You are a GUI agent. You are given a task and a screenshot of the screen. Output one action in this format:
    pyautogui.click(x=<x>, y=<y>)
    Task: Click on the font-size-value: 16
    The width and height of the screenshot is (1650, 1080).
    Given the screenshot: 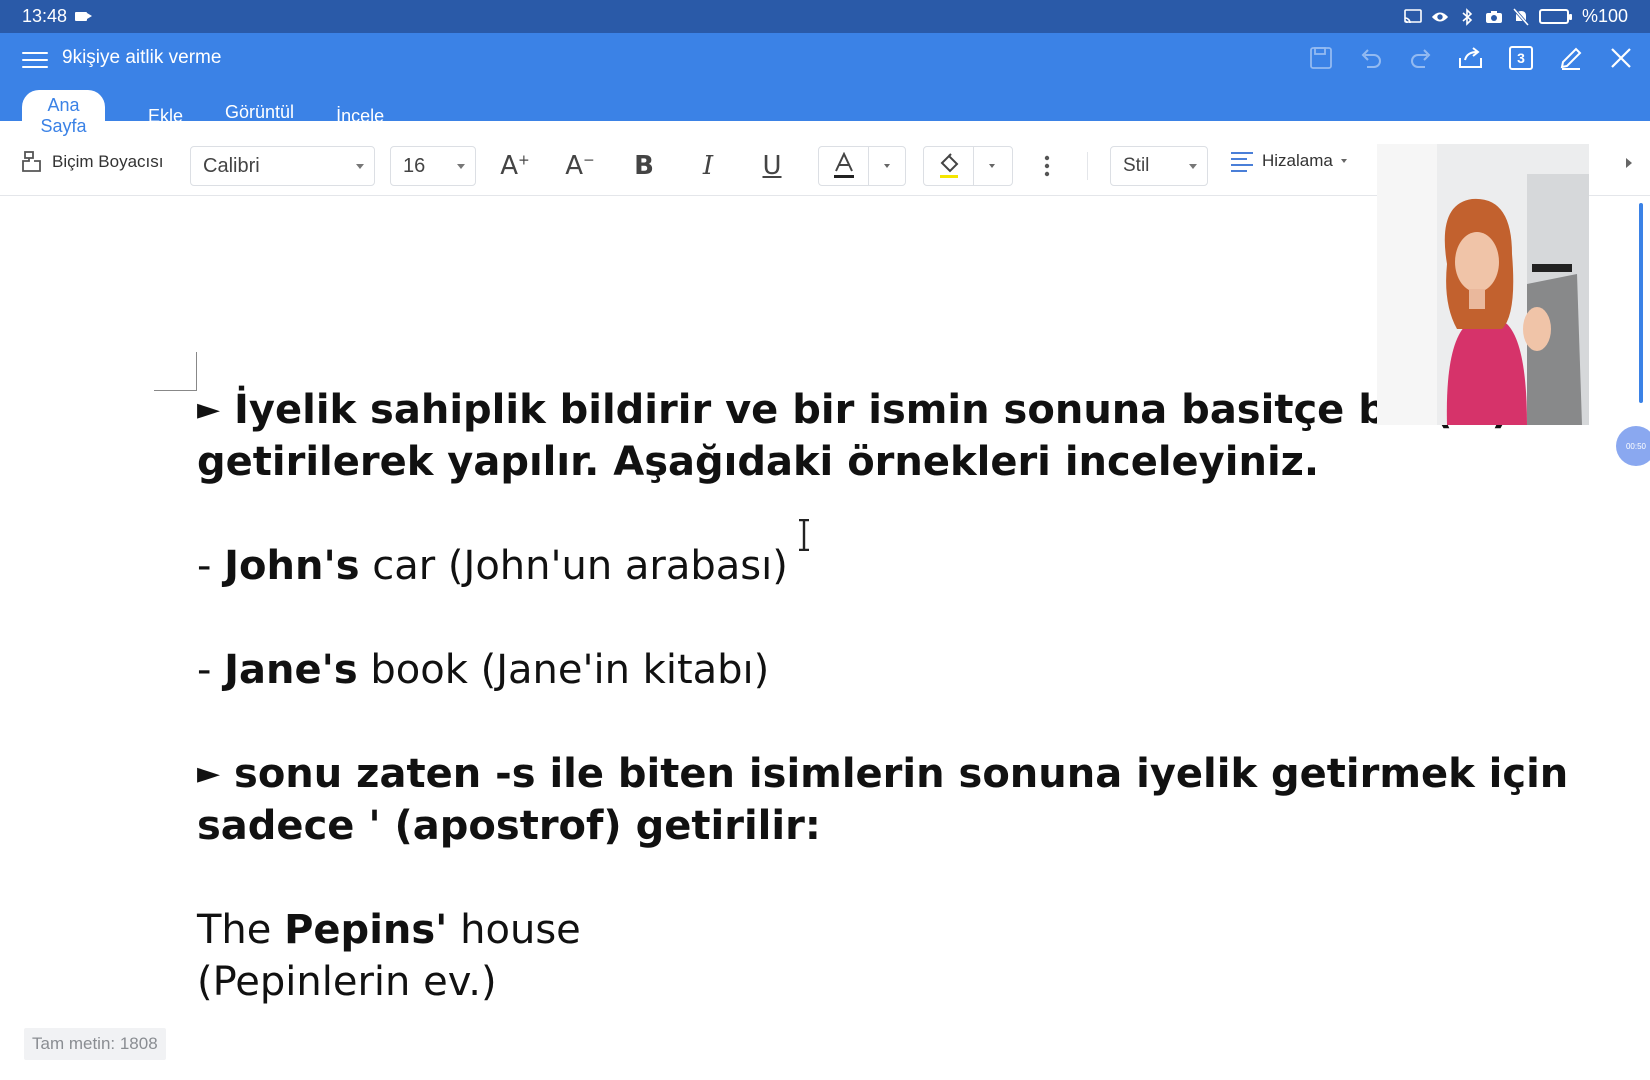 What is the action you would take?
    pyautogui.click(x=414, y=165)
    